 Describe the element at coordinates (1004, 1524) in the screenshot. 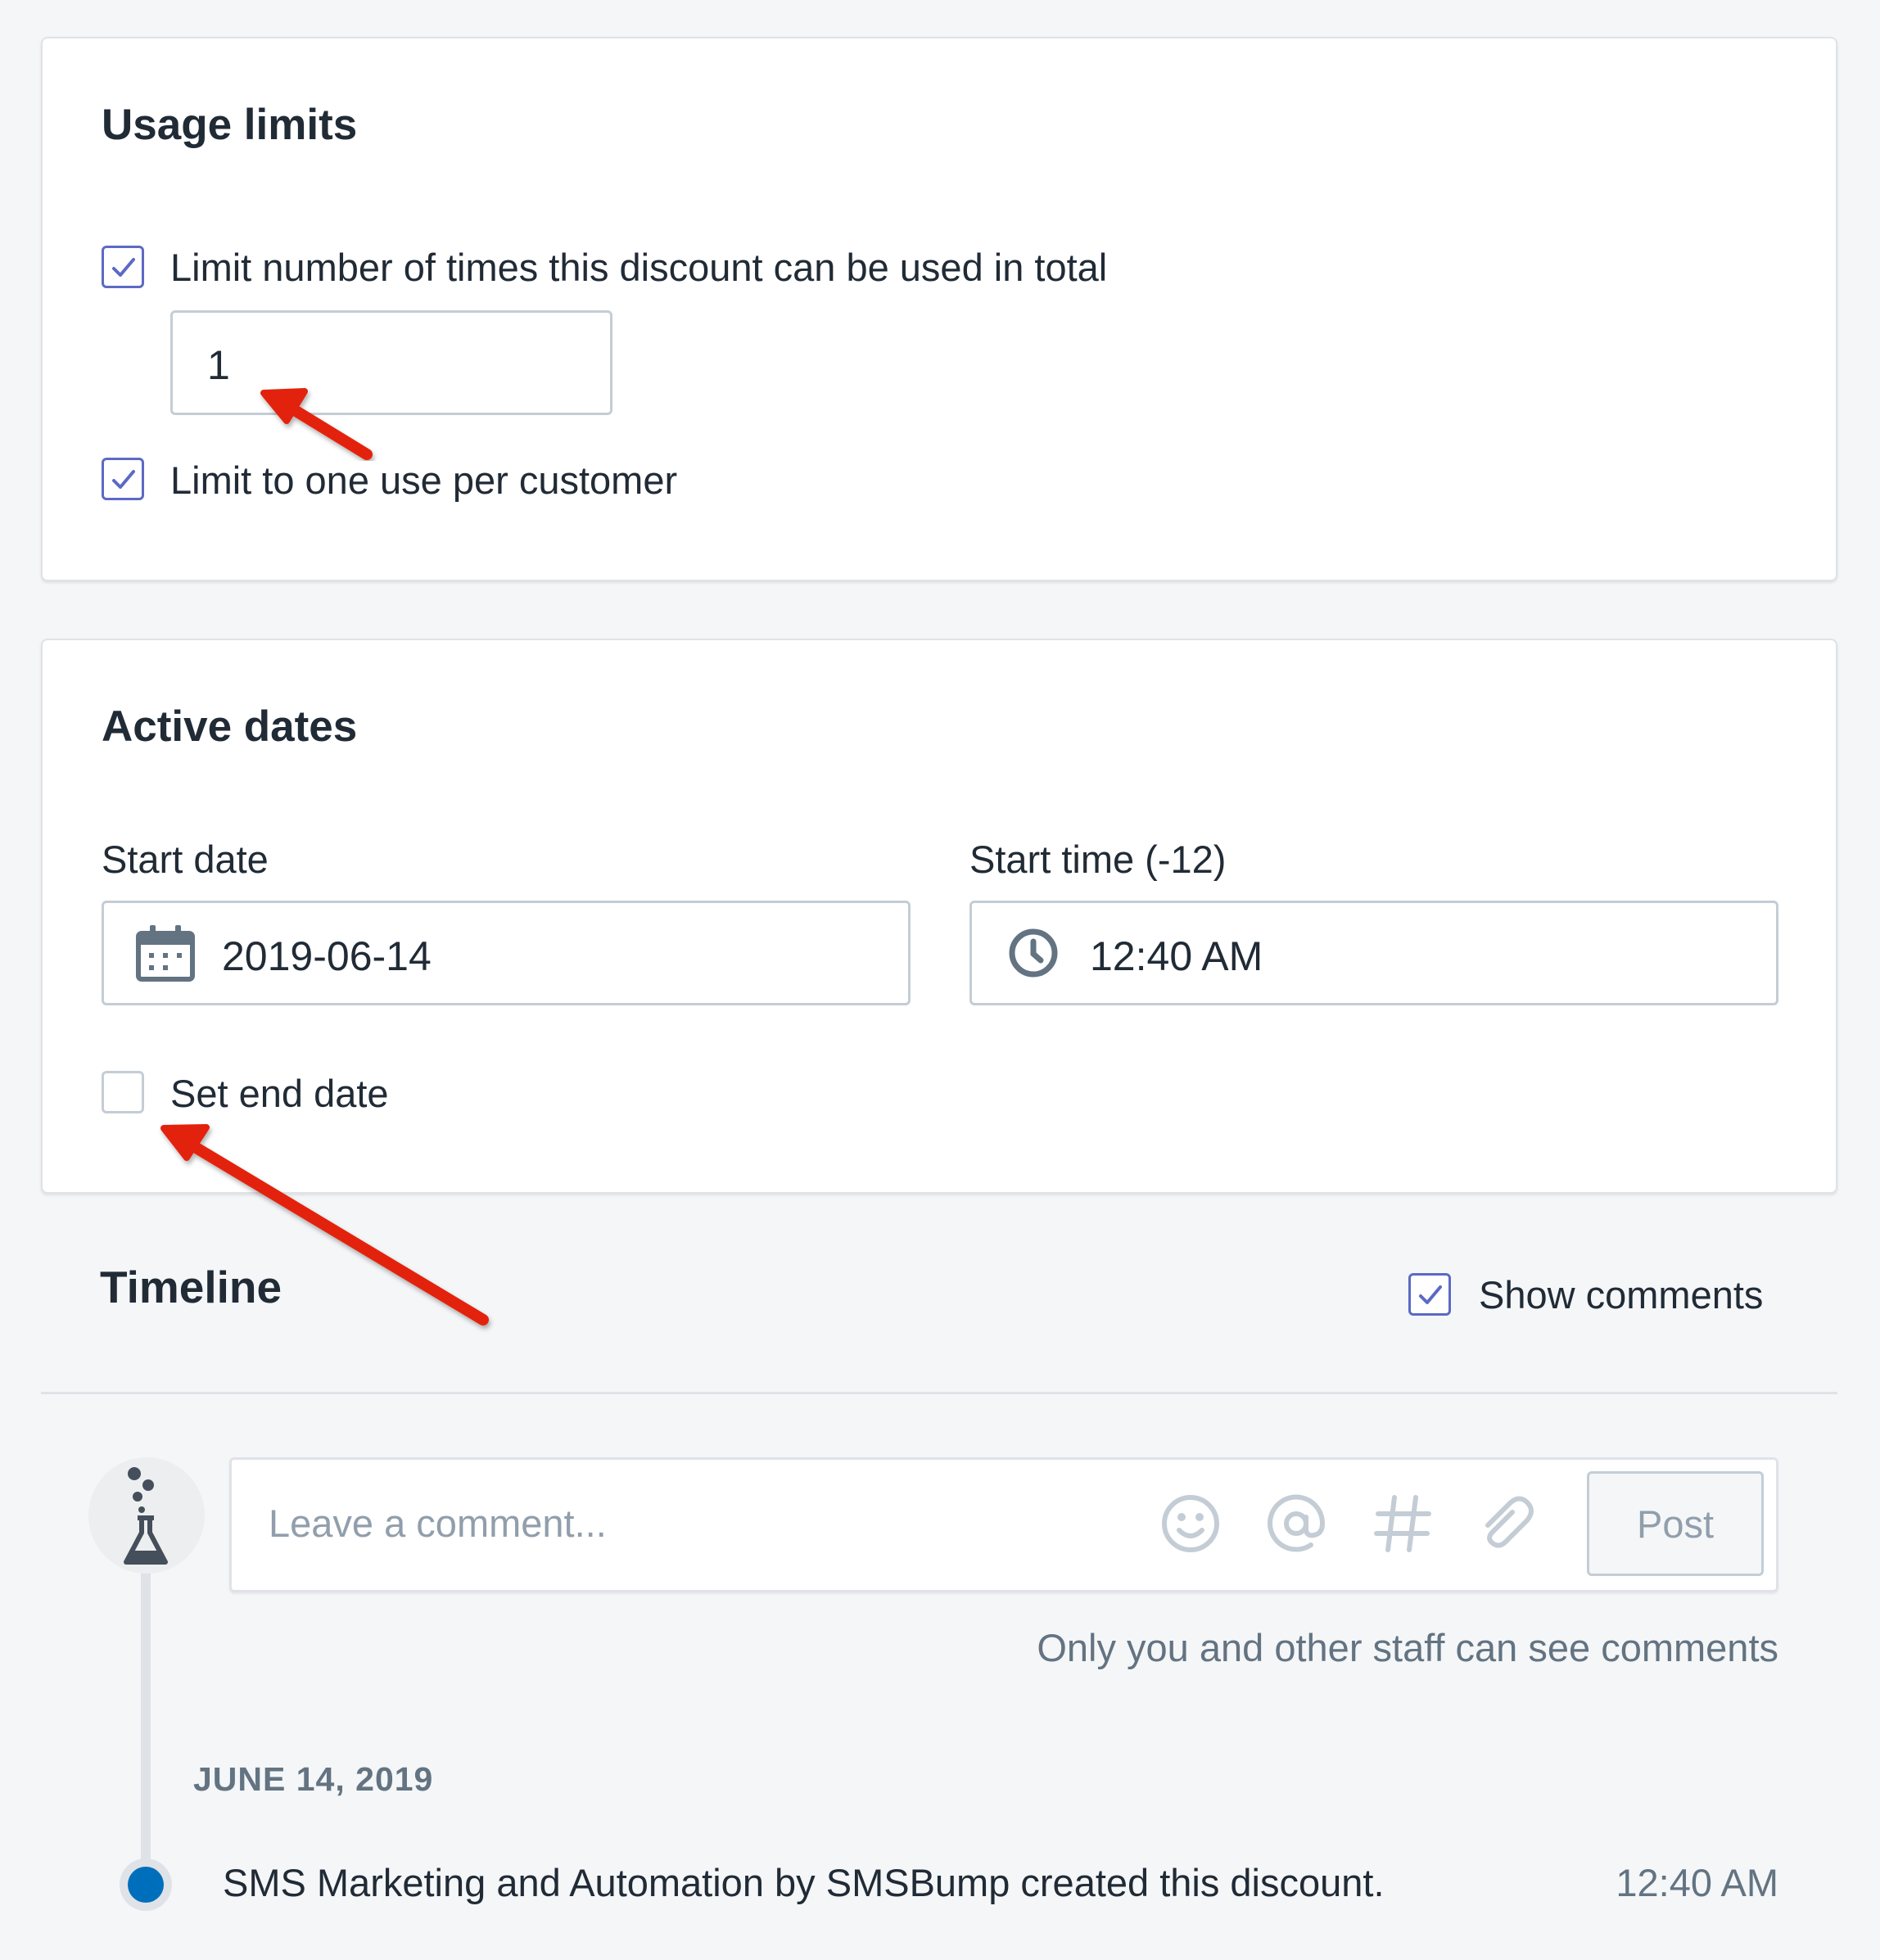

I see `comment-box: Leave a comment... Post` at that location.